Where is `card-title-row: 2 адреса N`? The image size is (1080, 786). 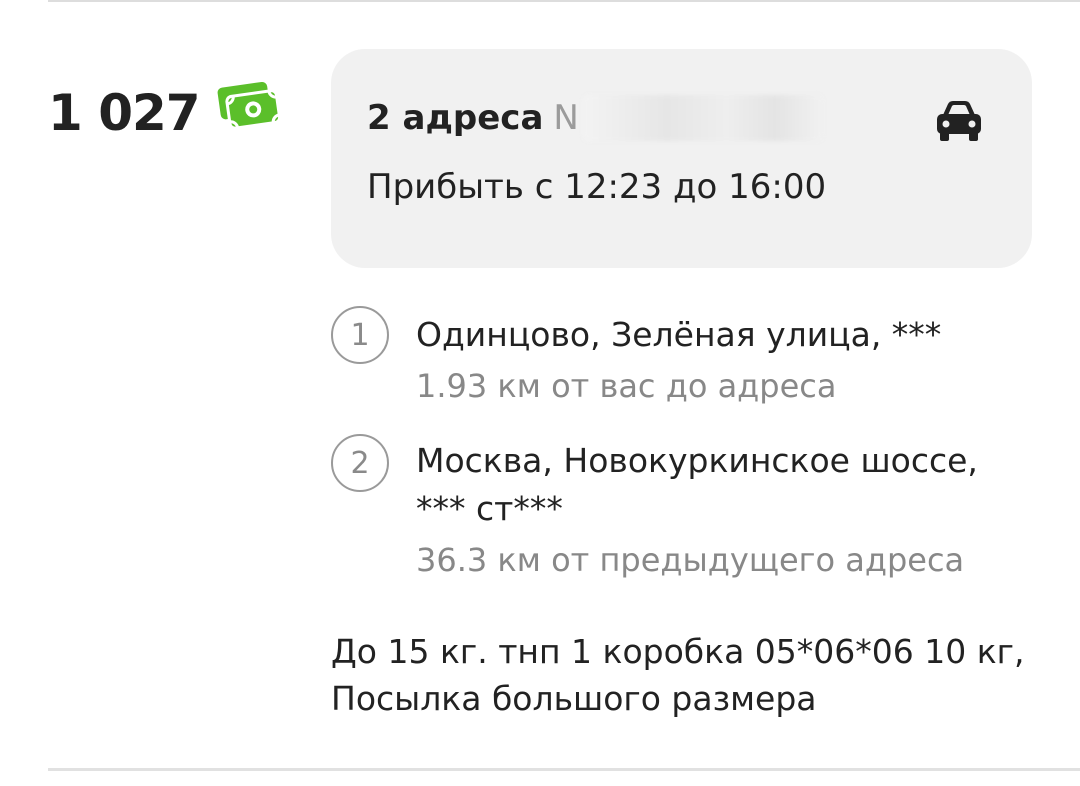
card-title-row: 2 адреса N is located at coordinates (595, 118).